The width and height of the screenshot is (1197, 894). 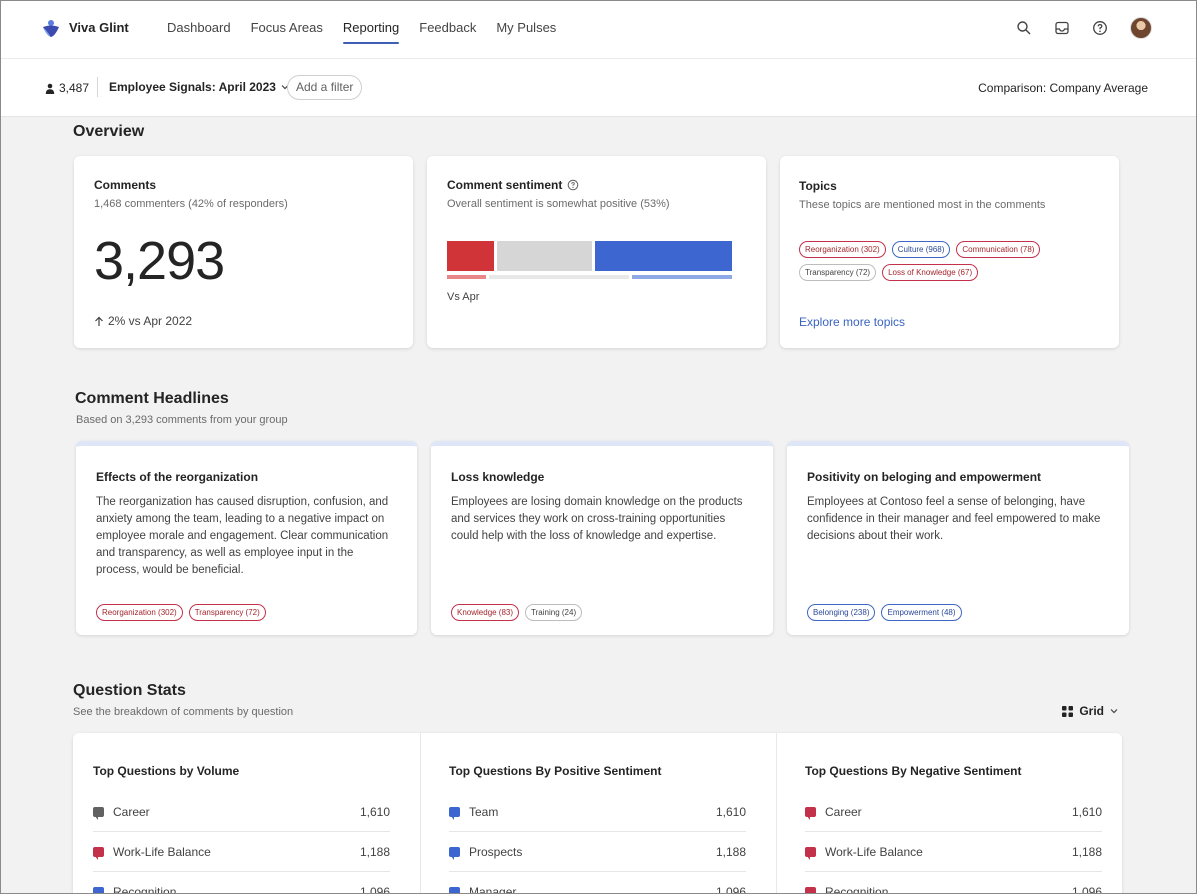 I want to click on brand-name: Viva Glint, so click(x=99, y=27).